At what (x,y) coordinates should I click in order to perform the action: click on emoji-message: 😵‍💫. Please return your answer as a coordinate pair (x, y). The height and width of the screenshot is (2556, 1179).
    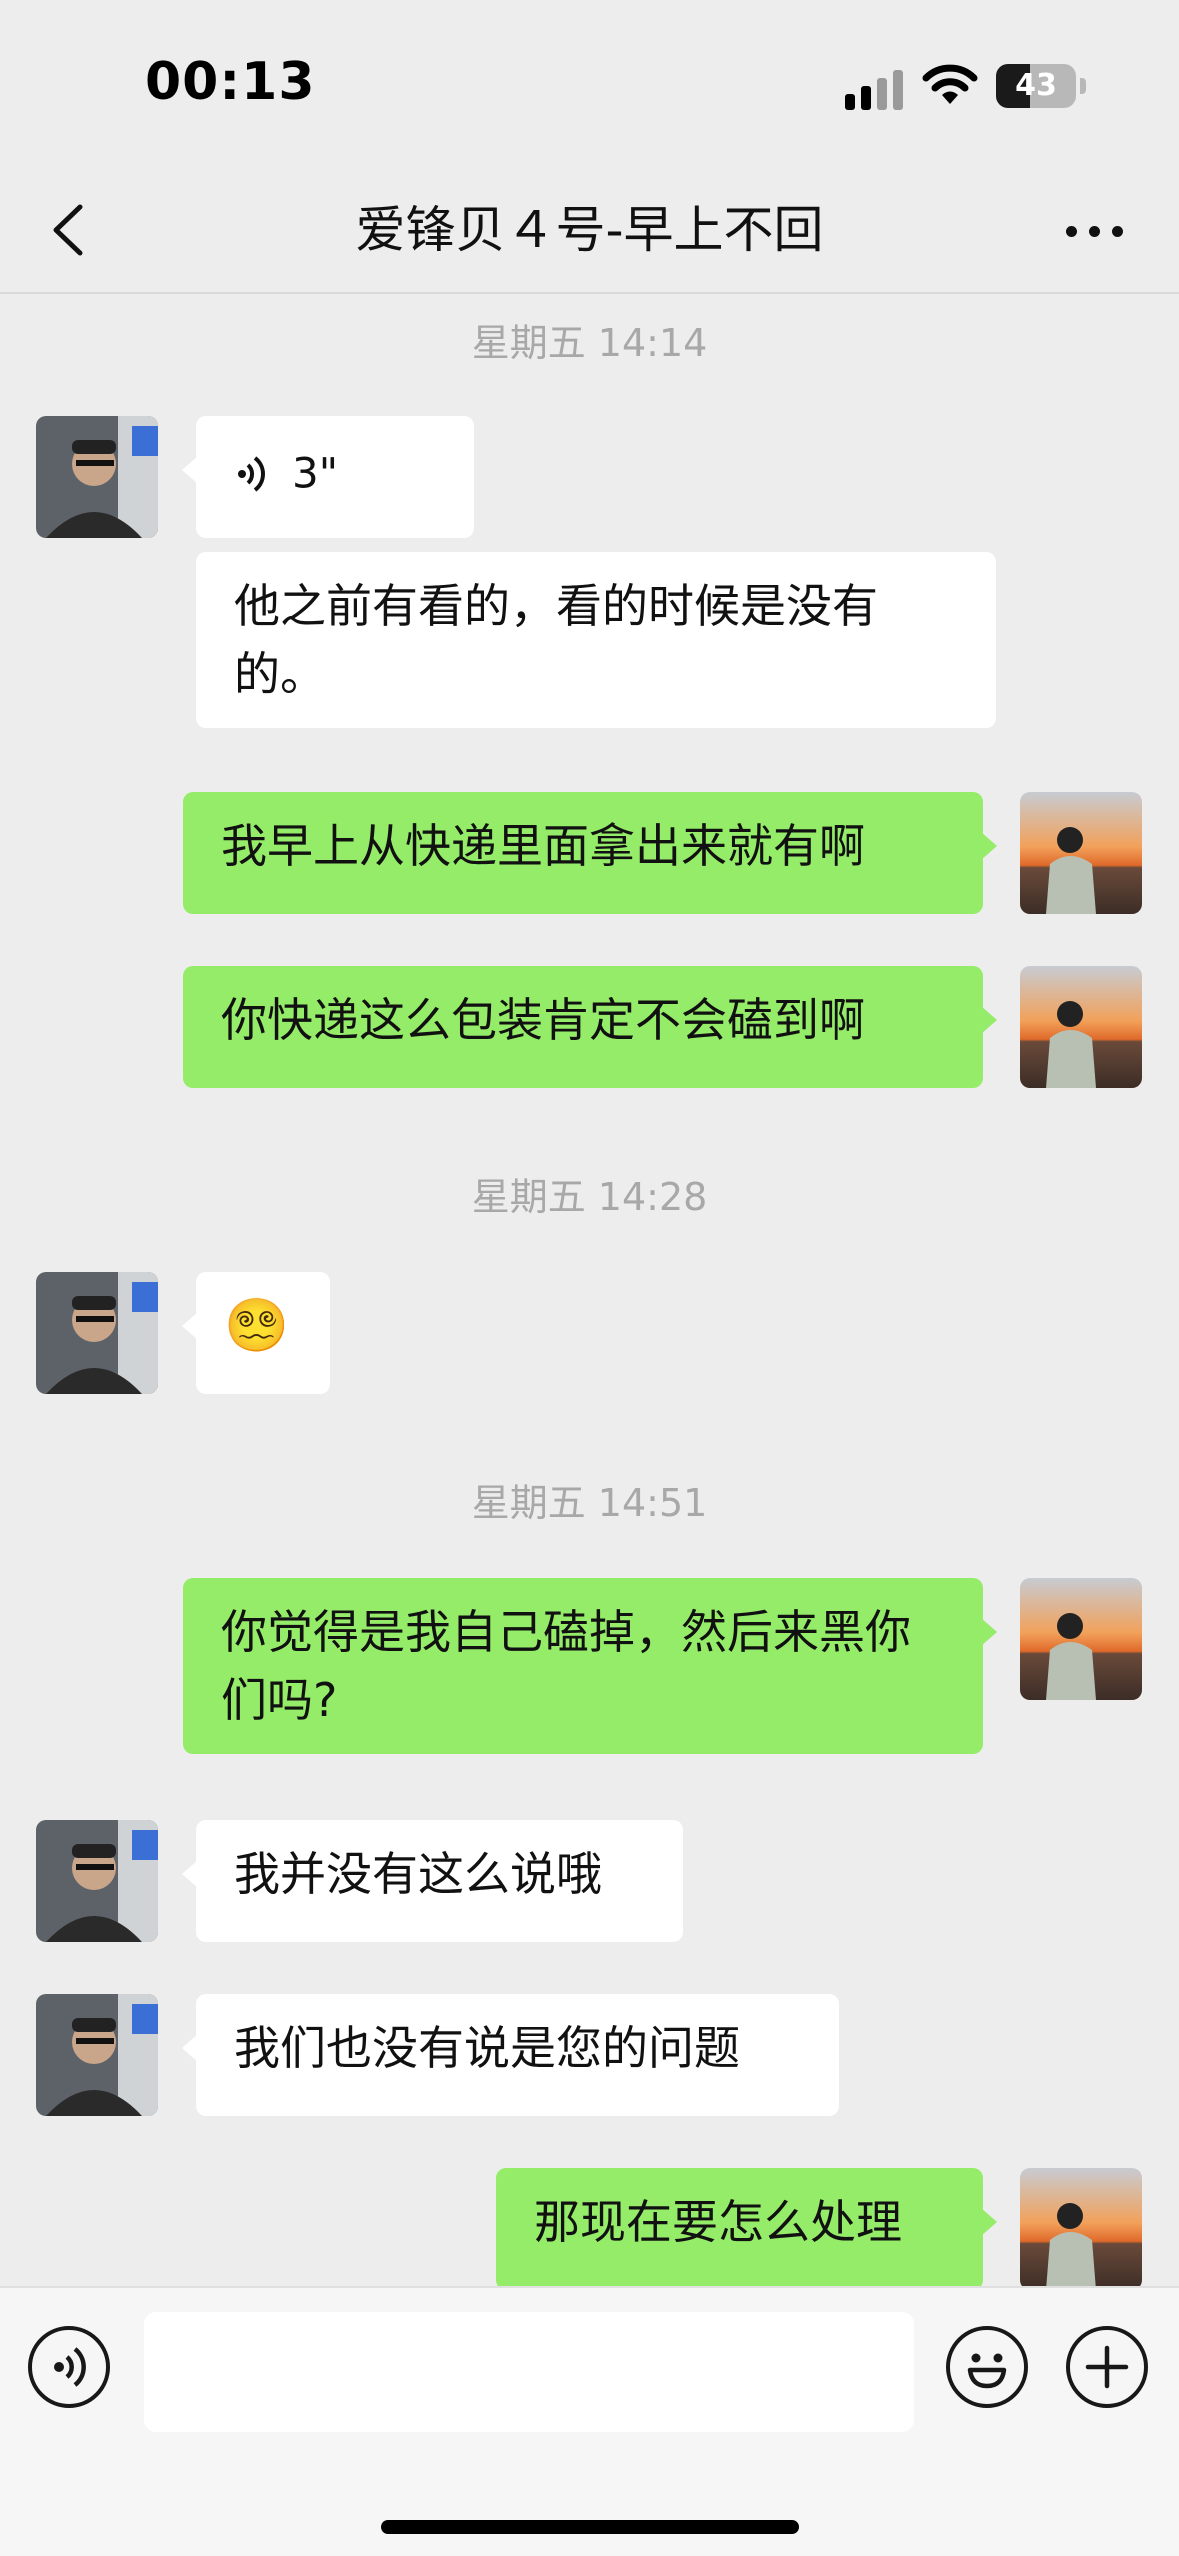
    Looking at the image, I should click on (256, 1333).